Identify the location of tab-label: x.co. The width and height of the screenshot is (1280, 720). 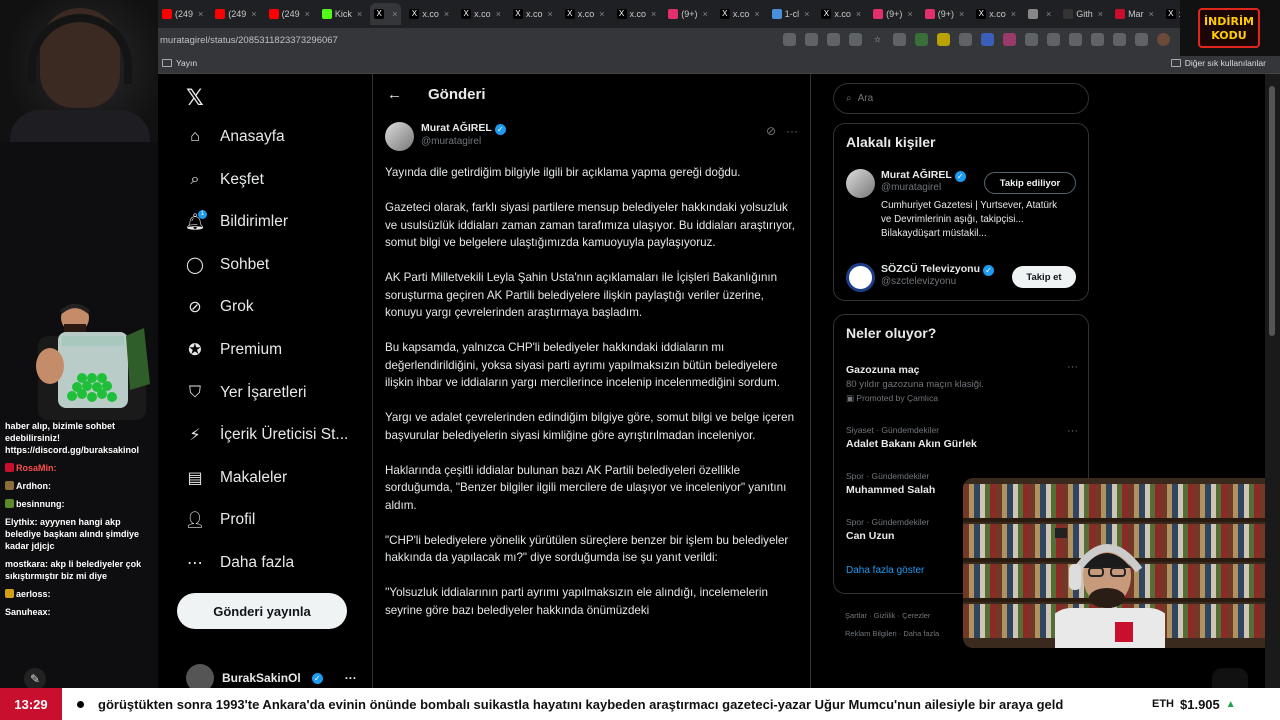
(430, 14).